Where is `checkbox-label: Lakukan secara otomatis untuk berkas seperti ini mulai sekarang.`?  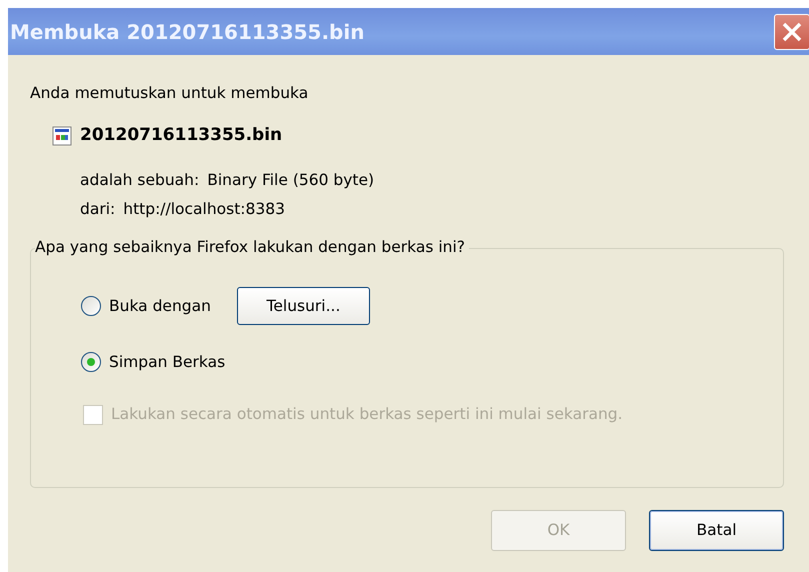 checkbox-label: Lakukan secara otomatis untuk berkas seperti ini mulai sekarang. is located at coordinates (367, 415).